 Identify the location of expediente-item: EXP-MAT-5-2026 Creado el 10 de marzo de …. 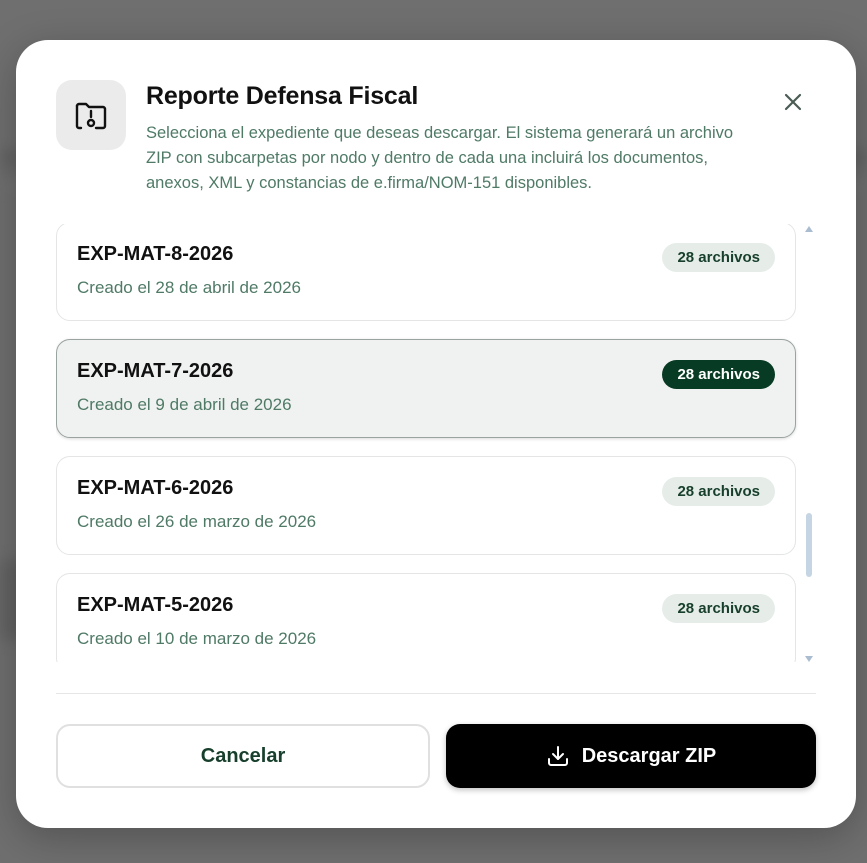
(426, 617).